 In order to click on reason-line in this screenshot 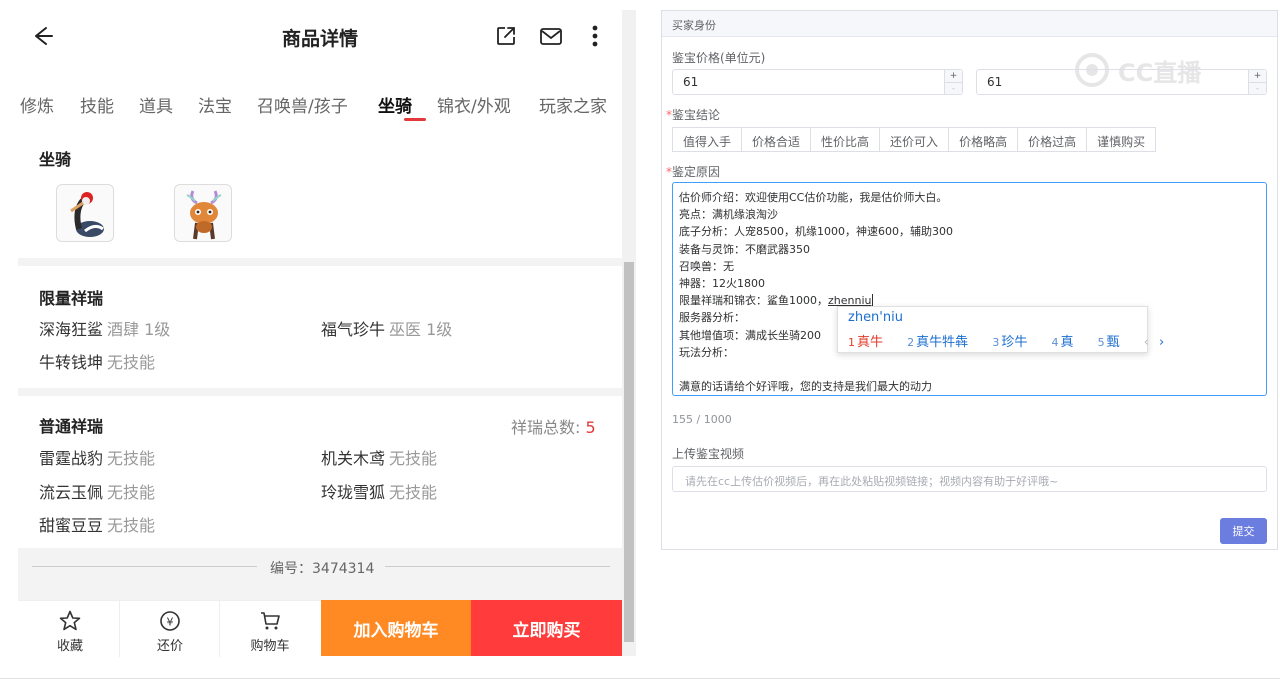, I will do `click(969, 369)`.